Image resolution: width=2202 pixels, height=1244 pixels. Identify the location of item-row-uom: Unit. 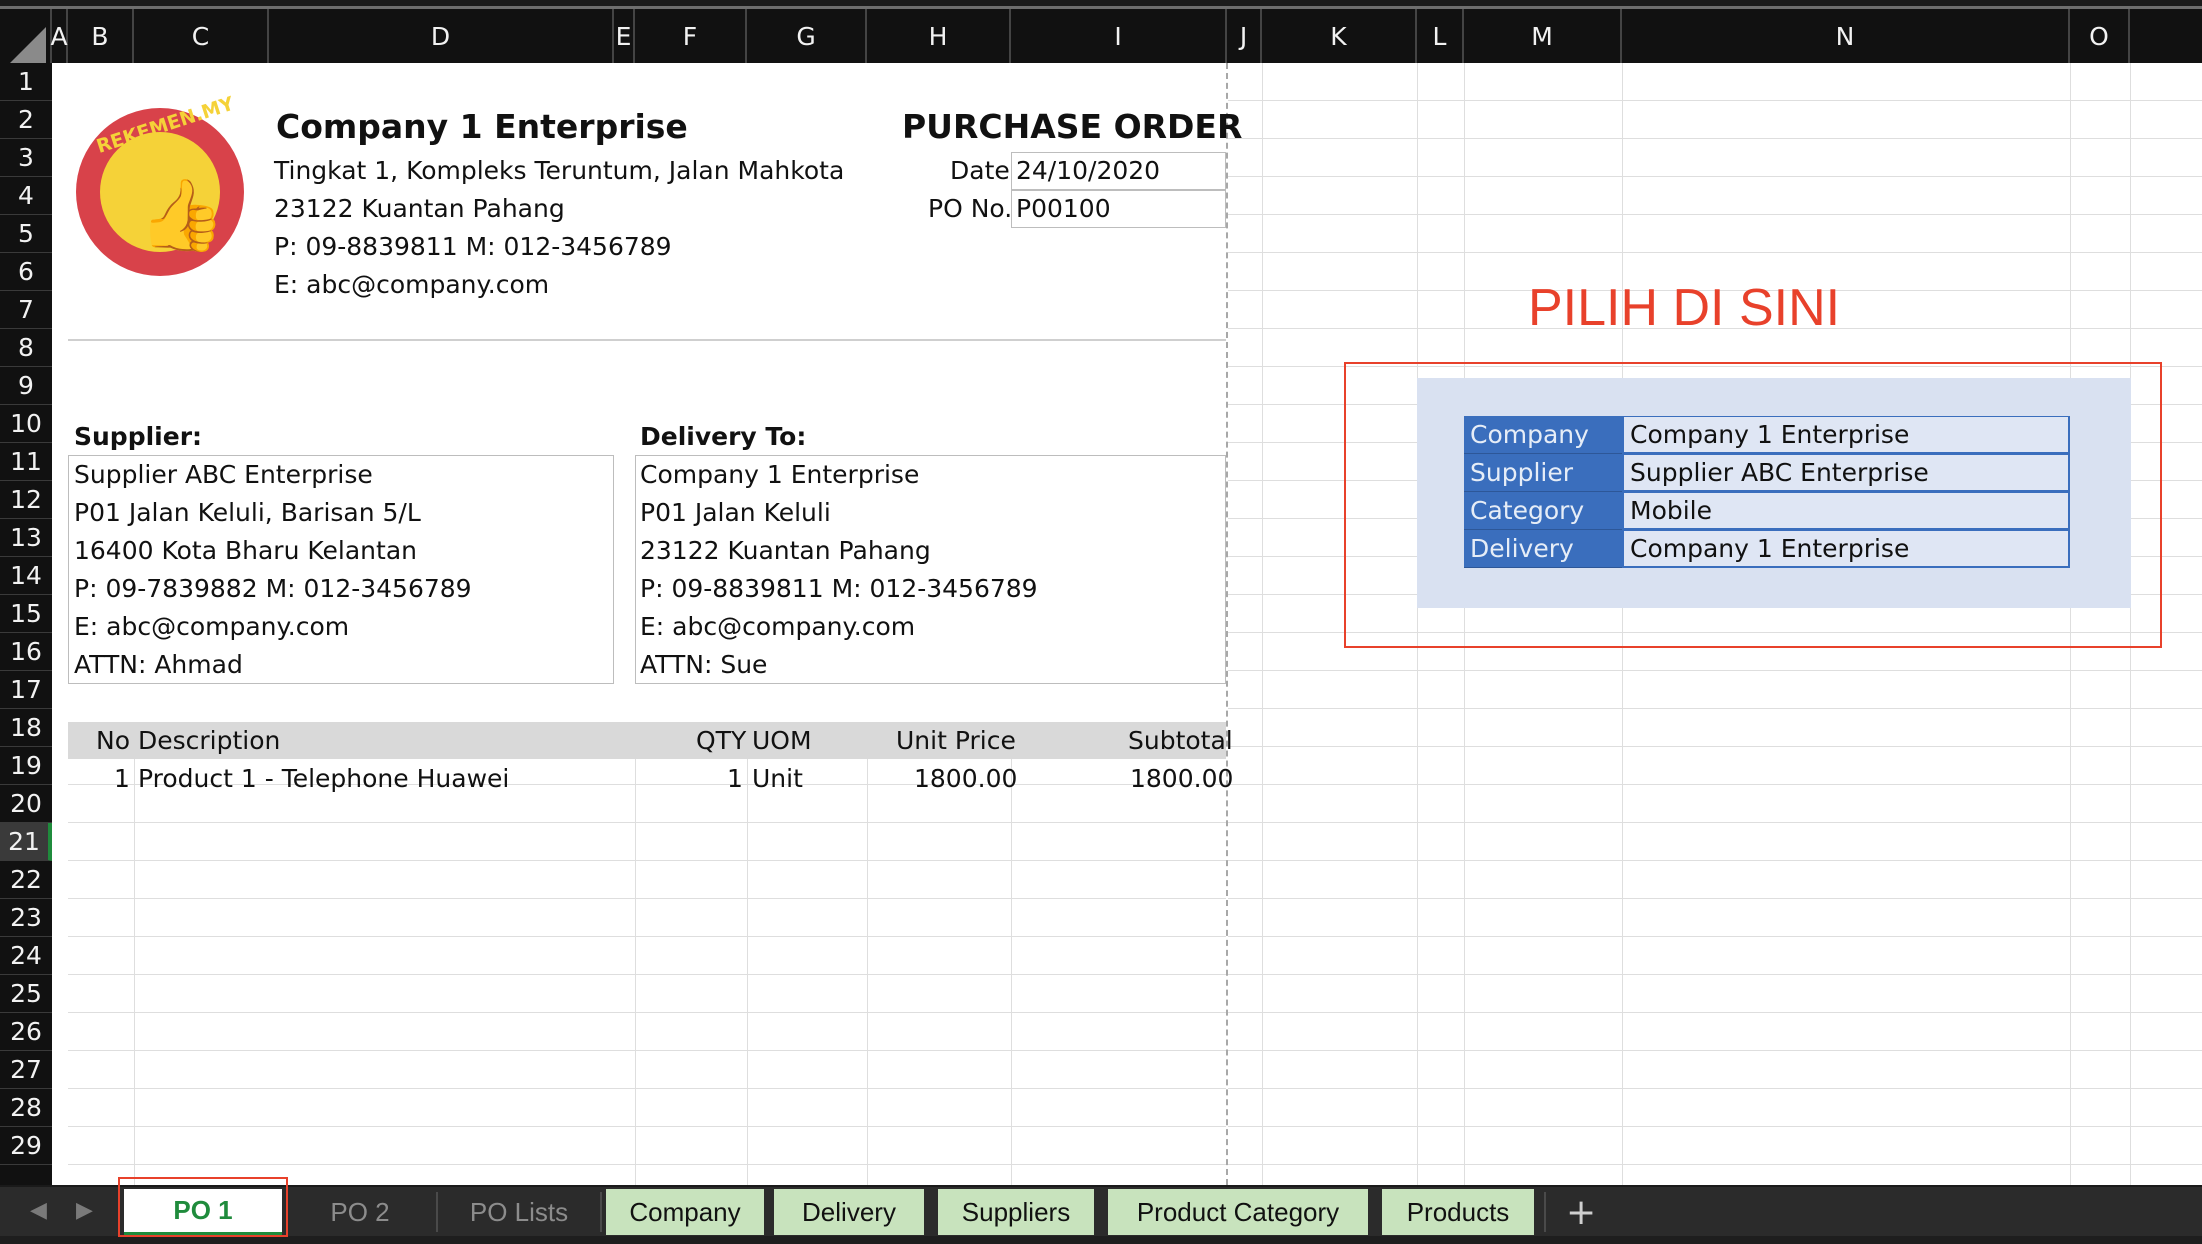
(777, 778).